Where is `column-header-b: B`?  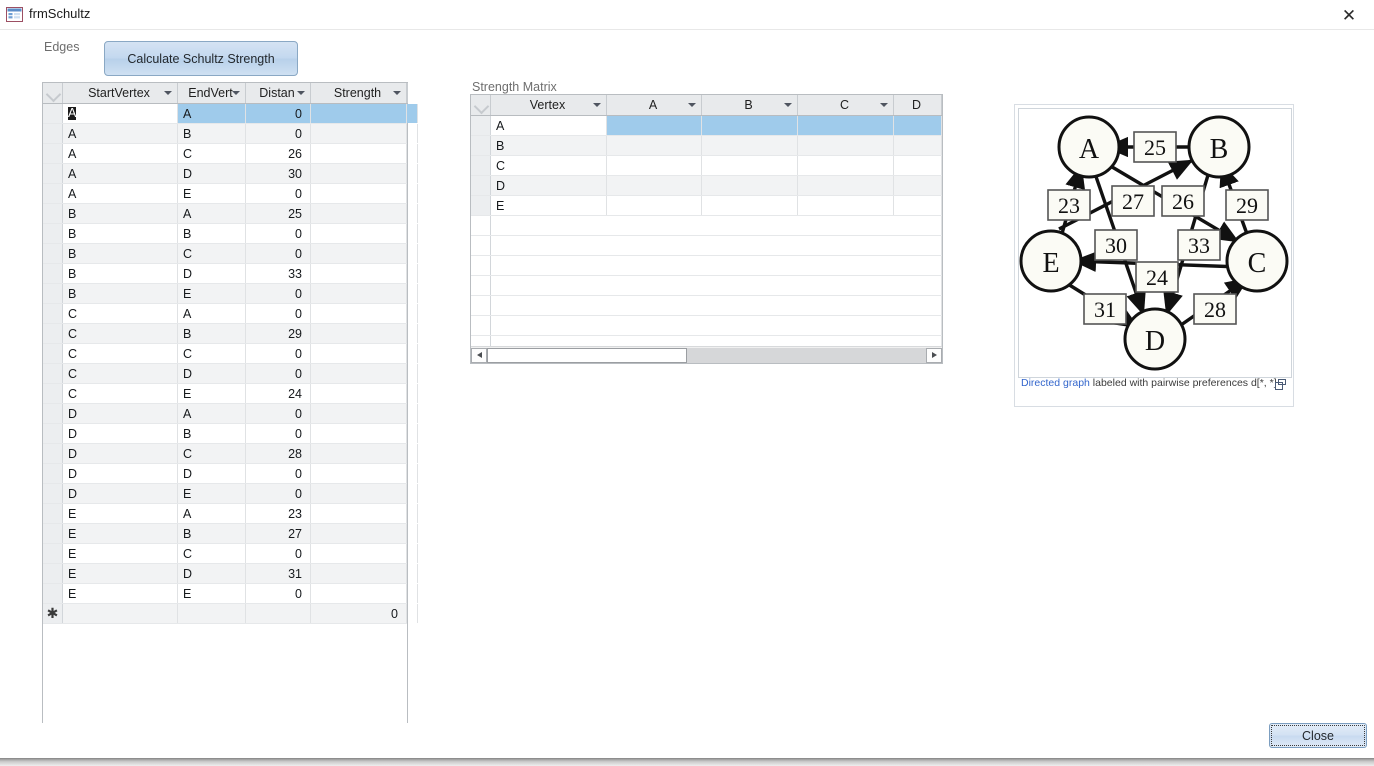
column-header-b: B is located at coordinates (750, 105).